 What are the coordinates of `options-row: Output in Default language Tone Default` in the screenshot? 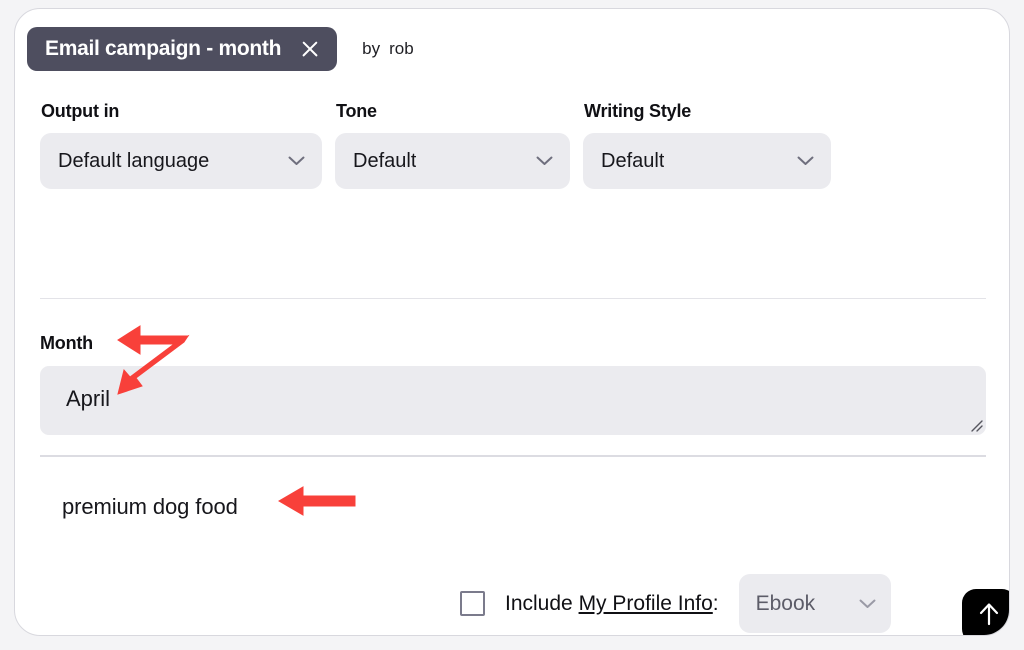 It's located at (435, 145).